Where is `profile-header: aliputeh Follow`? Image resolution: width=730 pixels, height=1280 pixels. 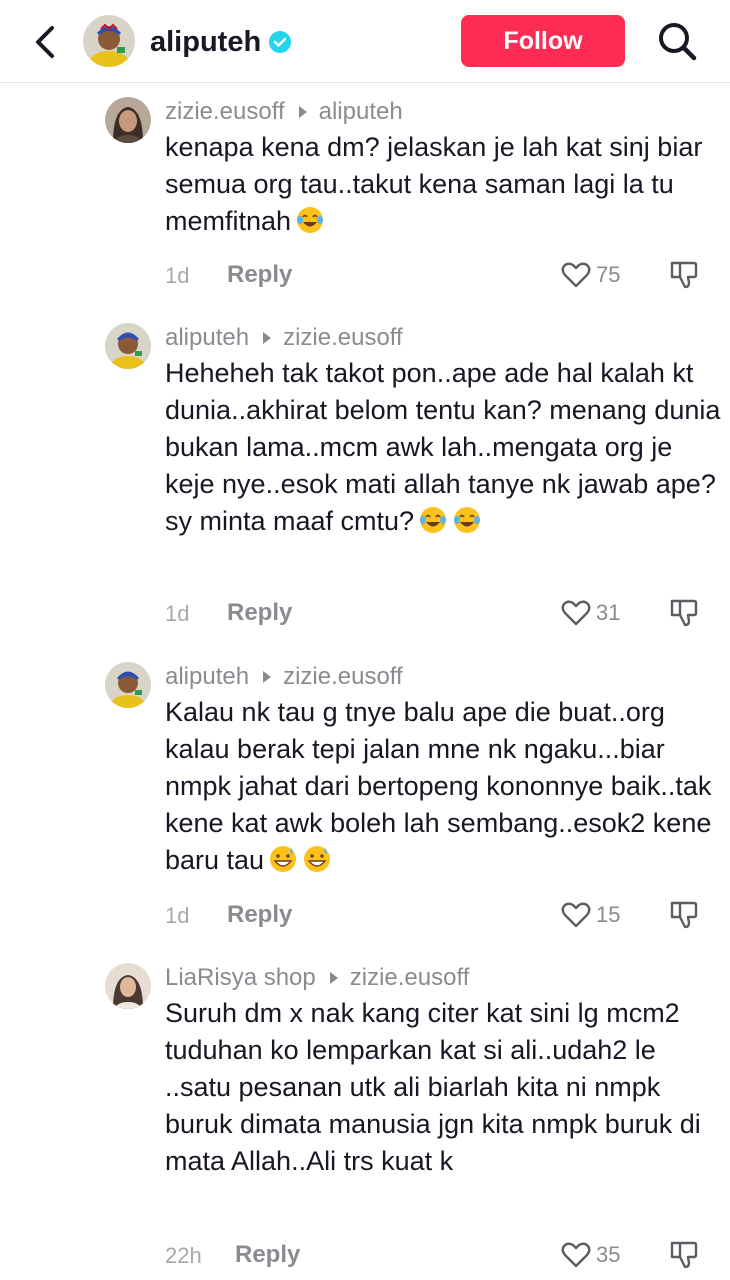
profile-header: aliputeh Follow is located at coordinates (365, 41).